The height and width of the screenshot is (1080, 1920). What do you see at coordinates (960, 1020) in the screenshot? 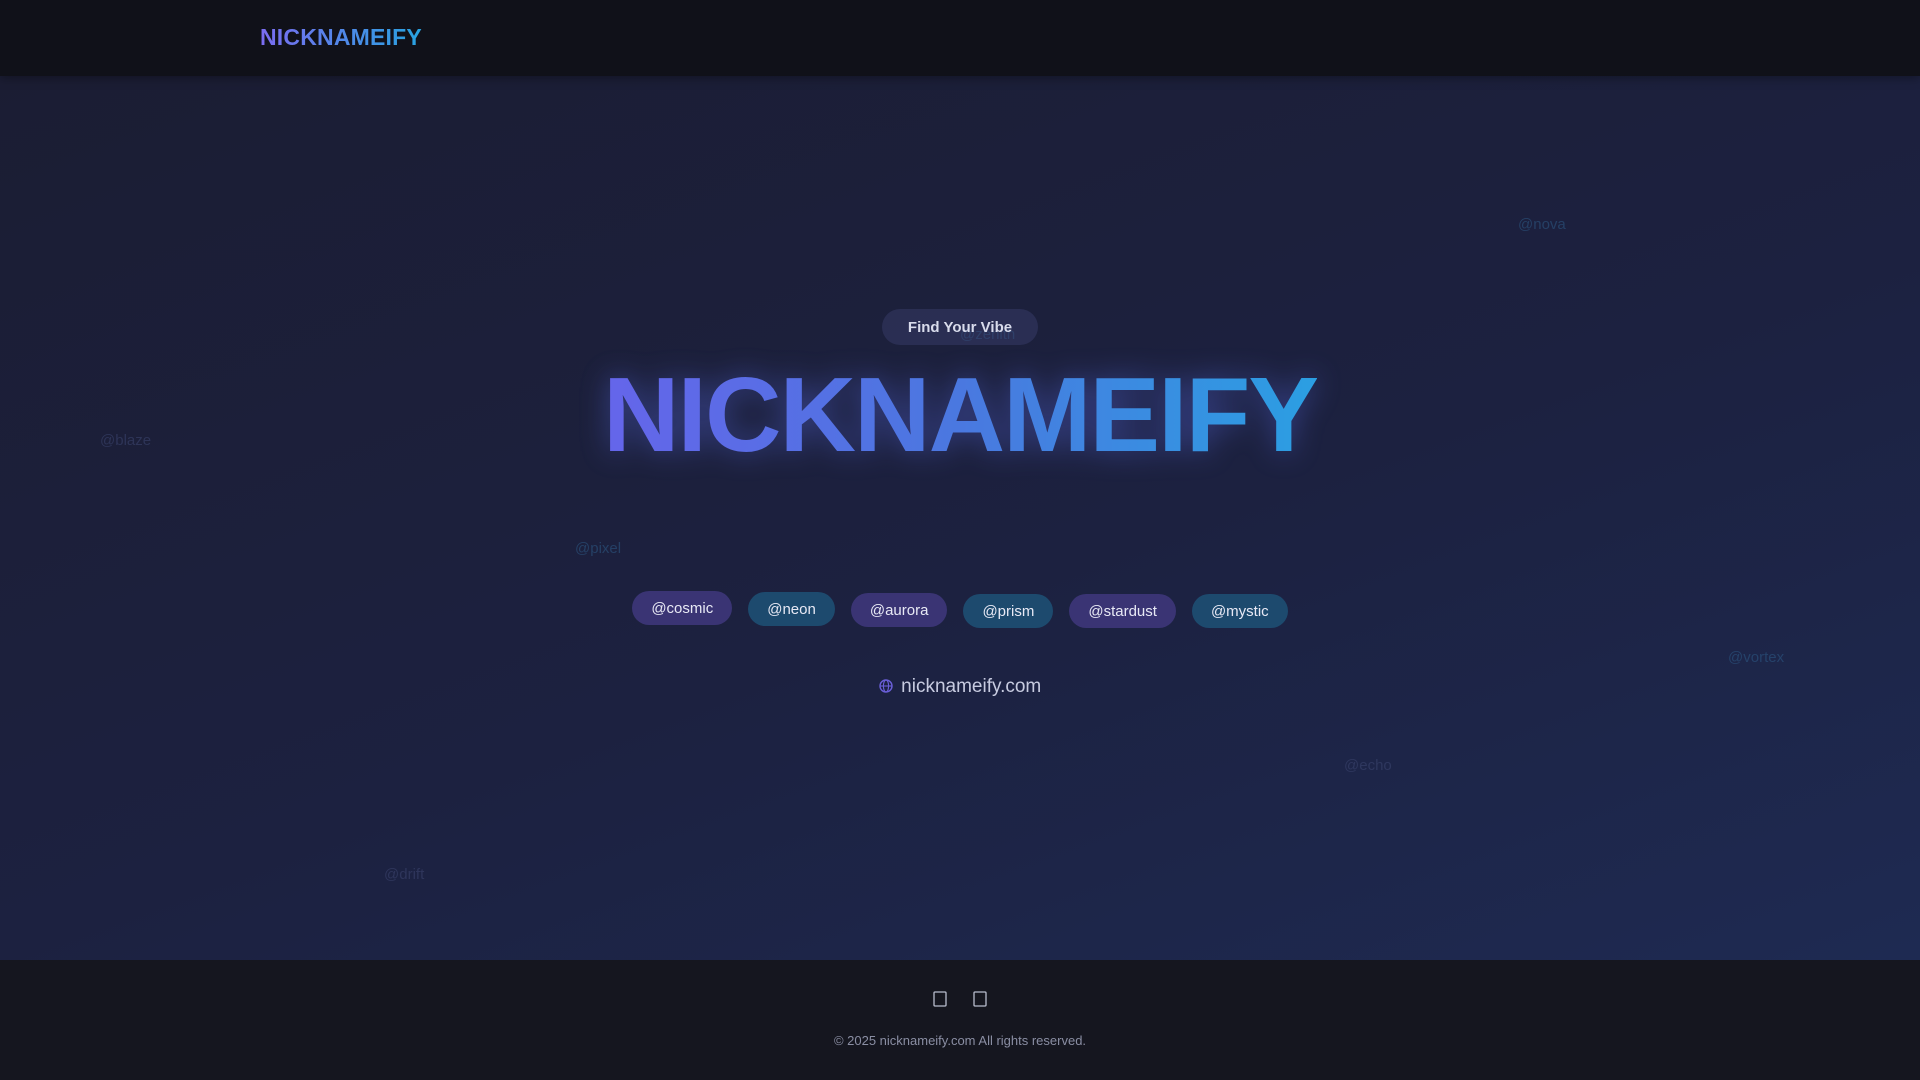
I see `site-footer` at bounding box center [960, 1020].